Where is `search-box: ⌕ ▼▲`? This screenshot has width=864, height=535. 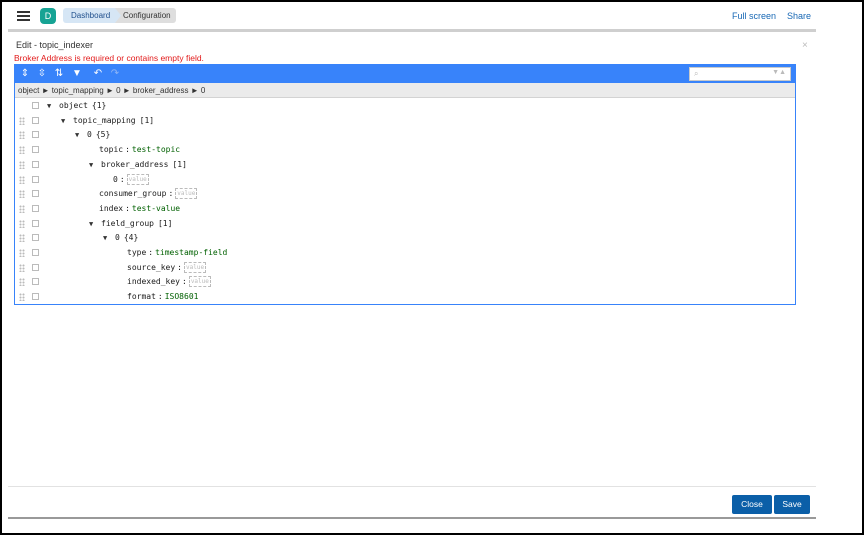
search-box: ⌕ ▼▲ is located at coordinates (740, 74).